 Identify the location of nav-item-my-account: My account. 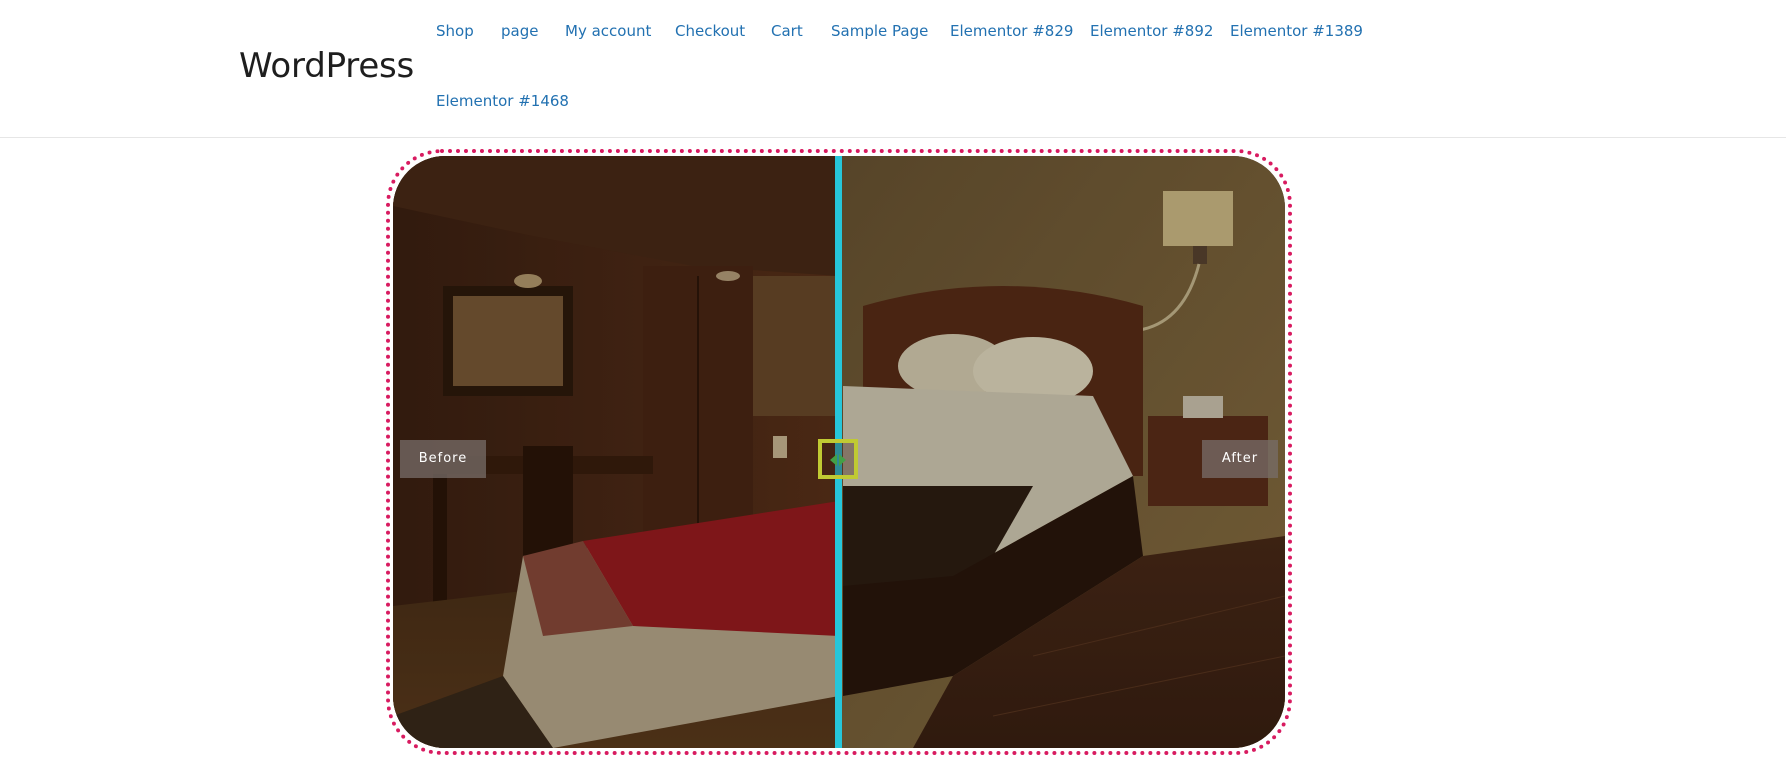
(608, 31).